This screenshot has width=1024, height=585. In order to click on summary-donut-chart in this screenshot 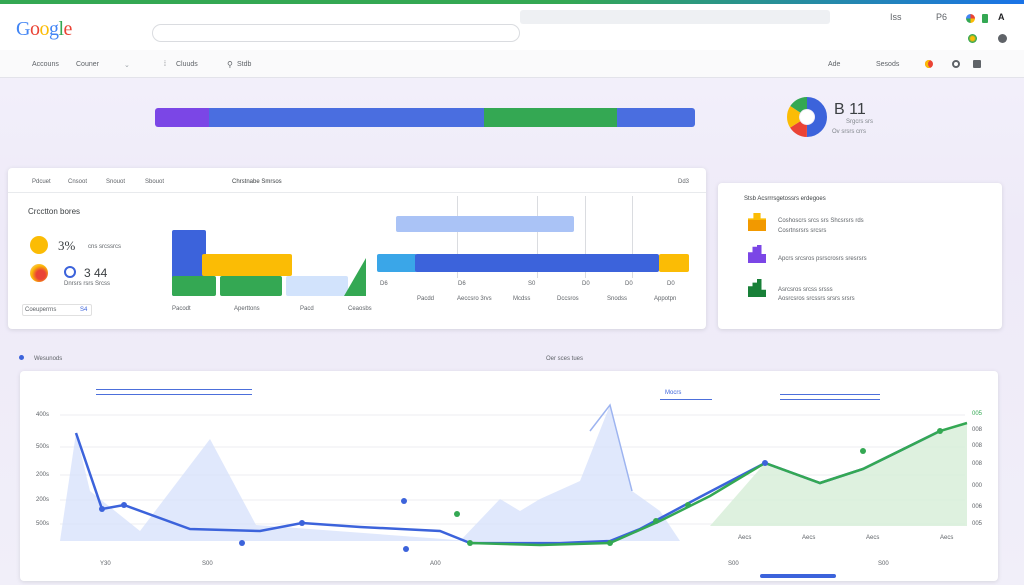, I will do `click(807, 117)`.